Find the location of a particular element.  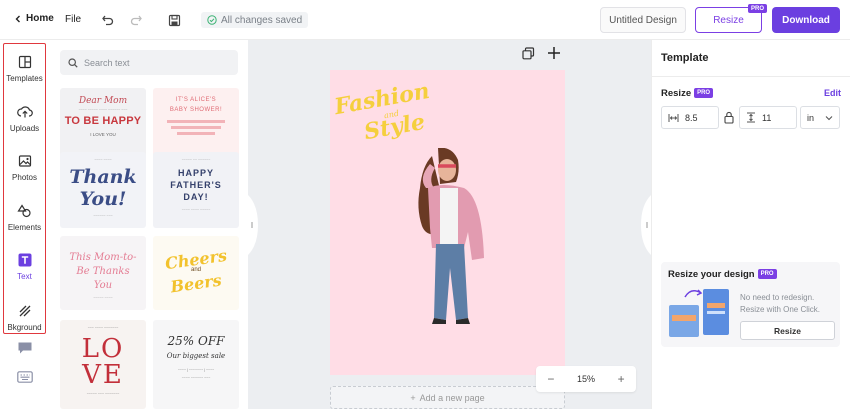

card-text: I LOVE YOU is located at coordinates (103, 134).